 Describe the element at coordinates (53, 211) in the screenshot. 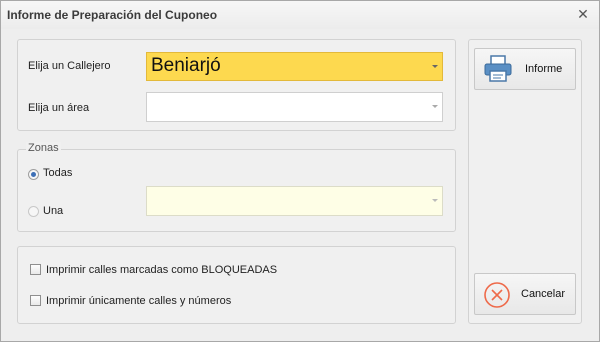

I see `una-label: Una` at that location.